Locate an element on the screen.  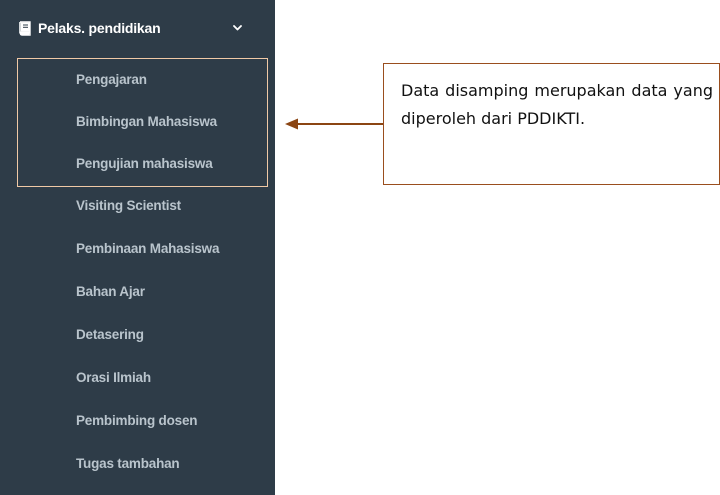
sidebar-item-label: Orasi Ilmiah is located at coordinates (113, 377).